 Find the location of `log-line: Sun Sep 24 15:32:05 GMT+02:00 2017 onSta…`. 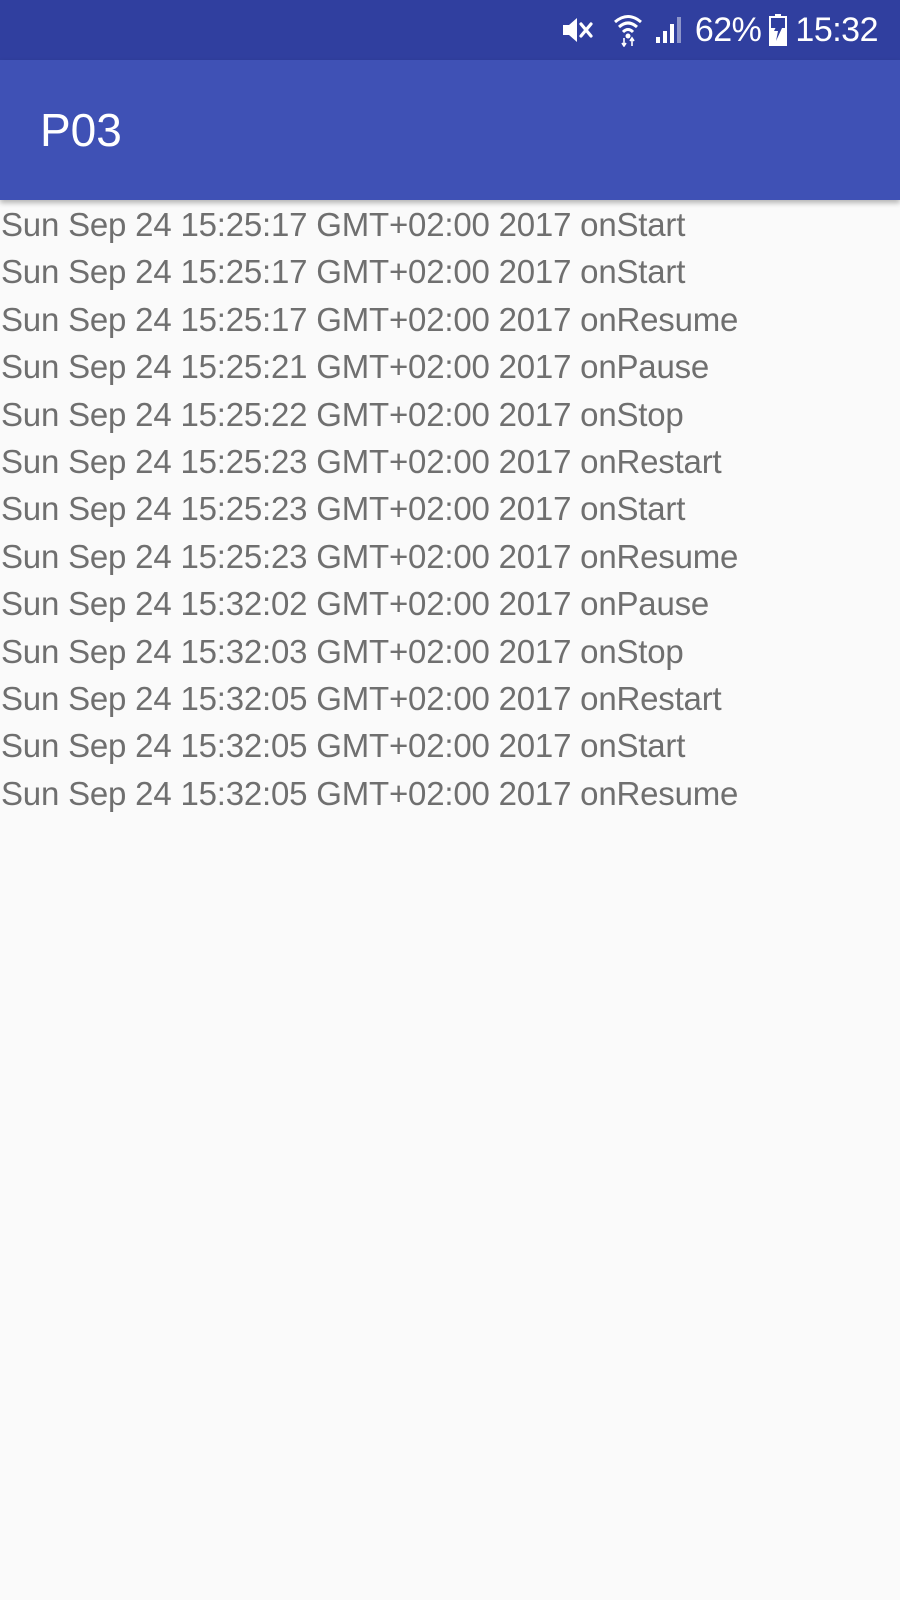

log-line: Sun Sep 24 15:32:05 GMT+02:00 2017 onSta… is located at coordinates (343, 746).